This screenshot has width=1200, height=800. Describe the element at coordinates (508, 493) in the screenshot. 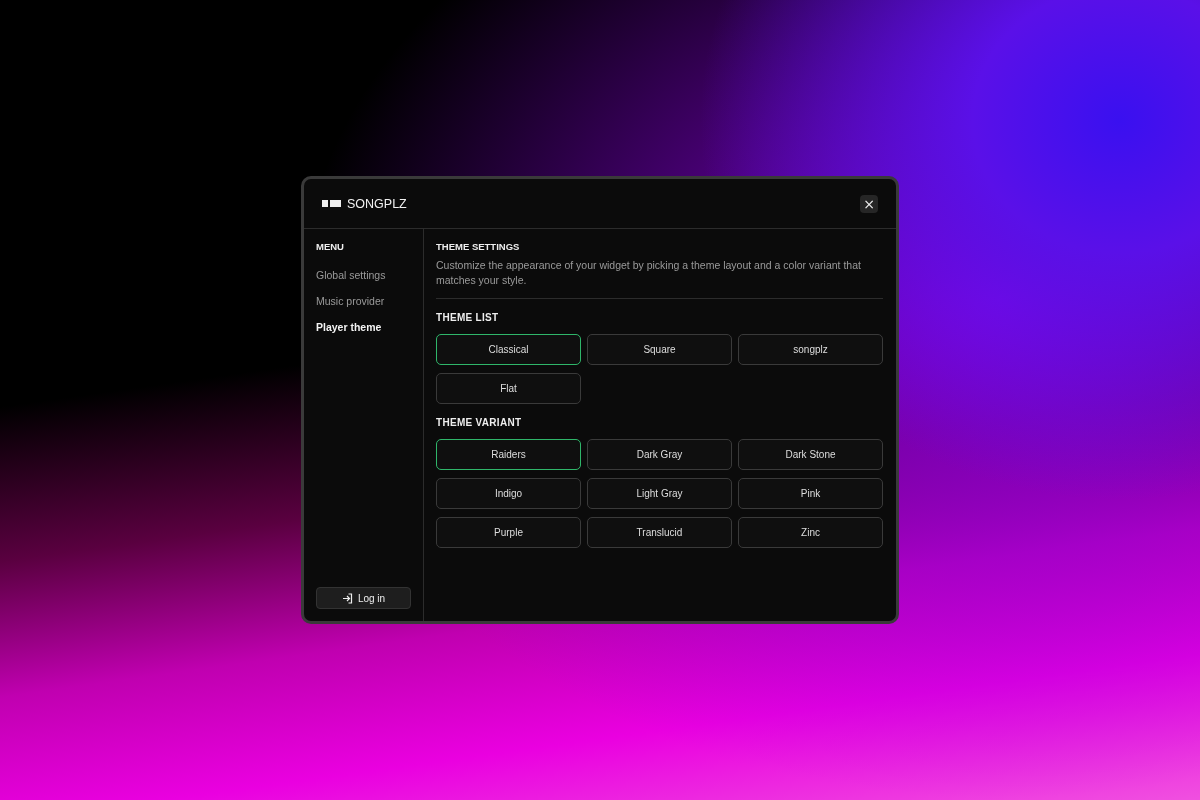

I see `theme-option: Indigo` at that location.